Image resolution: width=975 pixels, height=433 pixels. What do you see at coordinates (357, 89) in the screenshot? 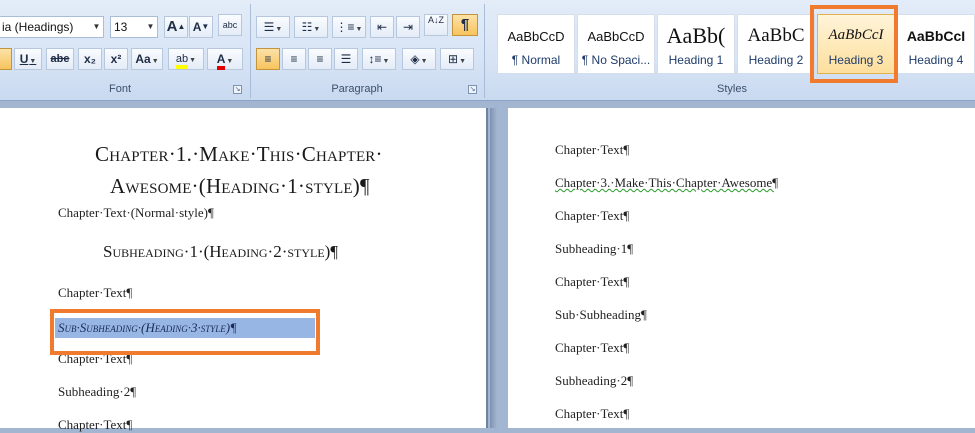
I see `paragraph-group-label: Paragraph` at bounding box center [357, 89].